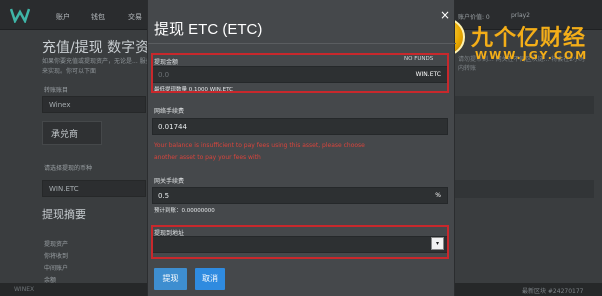 This screenshot has width=602, height=296. What do you see at coordinates (63, 17) in the screenshot?
I see `nav-account: 账户` at bounding box center [63, 17].